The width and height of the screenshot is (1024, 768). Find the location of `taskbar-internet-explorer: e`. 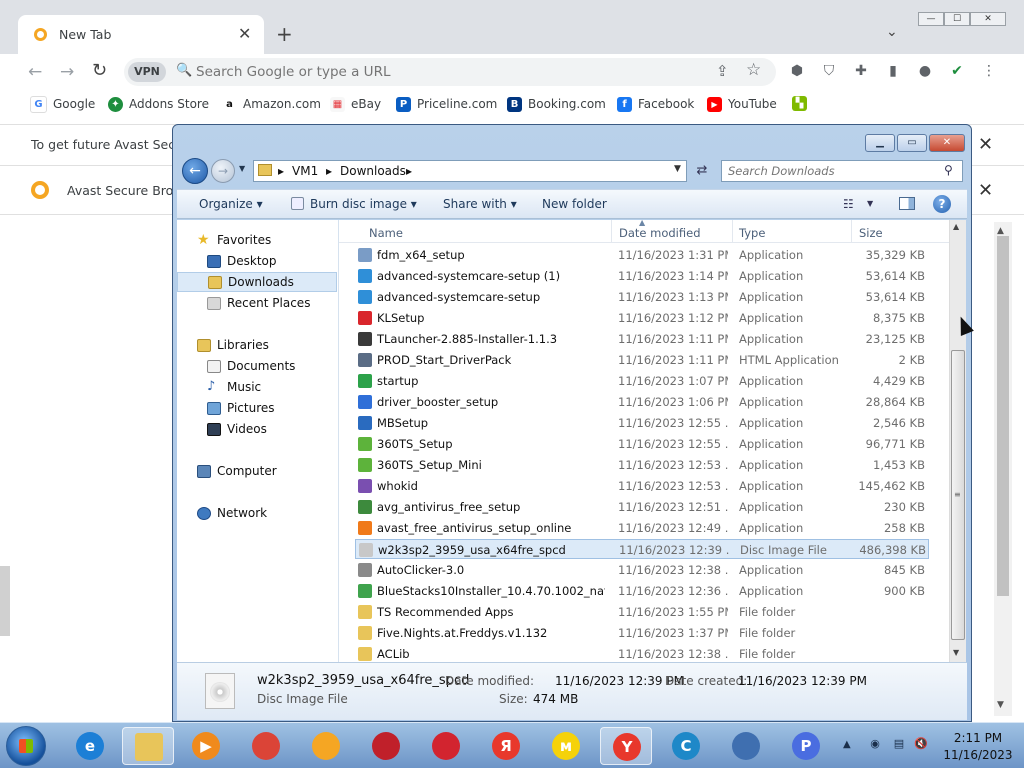

taskbar-internet-explorer: e is located at coordinates (90, 746).